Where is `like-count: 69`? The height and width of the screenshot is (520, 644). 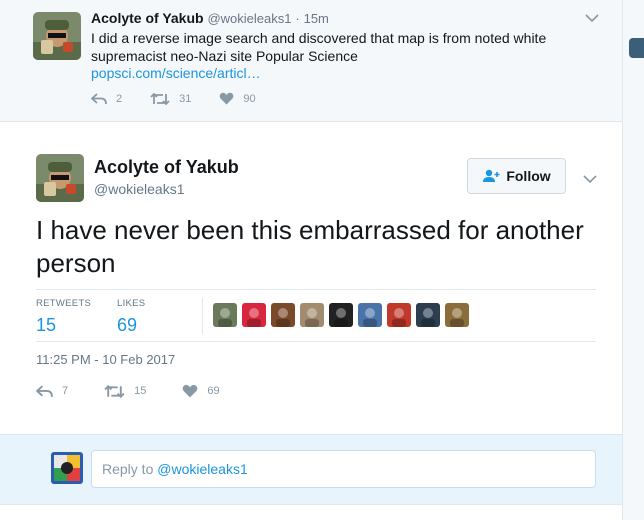 like-count: 69 is located at coordinates (213, 391).